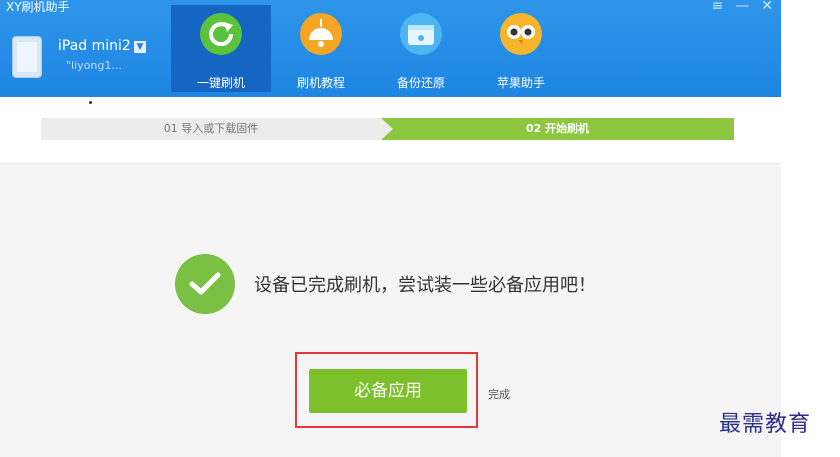 This screenshot has height=457, width=840. I want to click on close-icon: ✕, so click(767, 7).